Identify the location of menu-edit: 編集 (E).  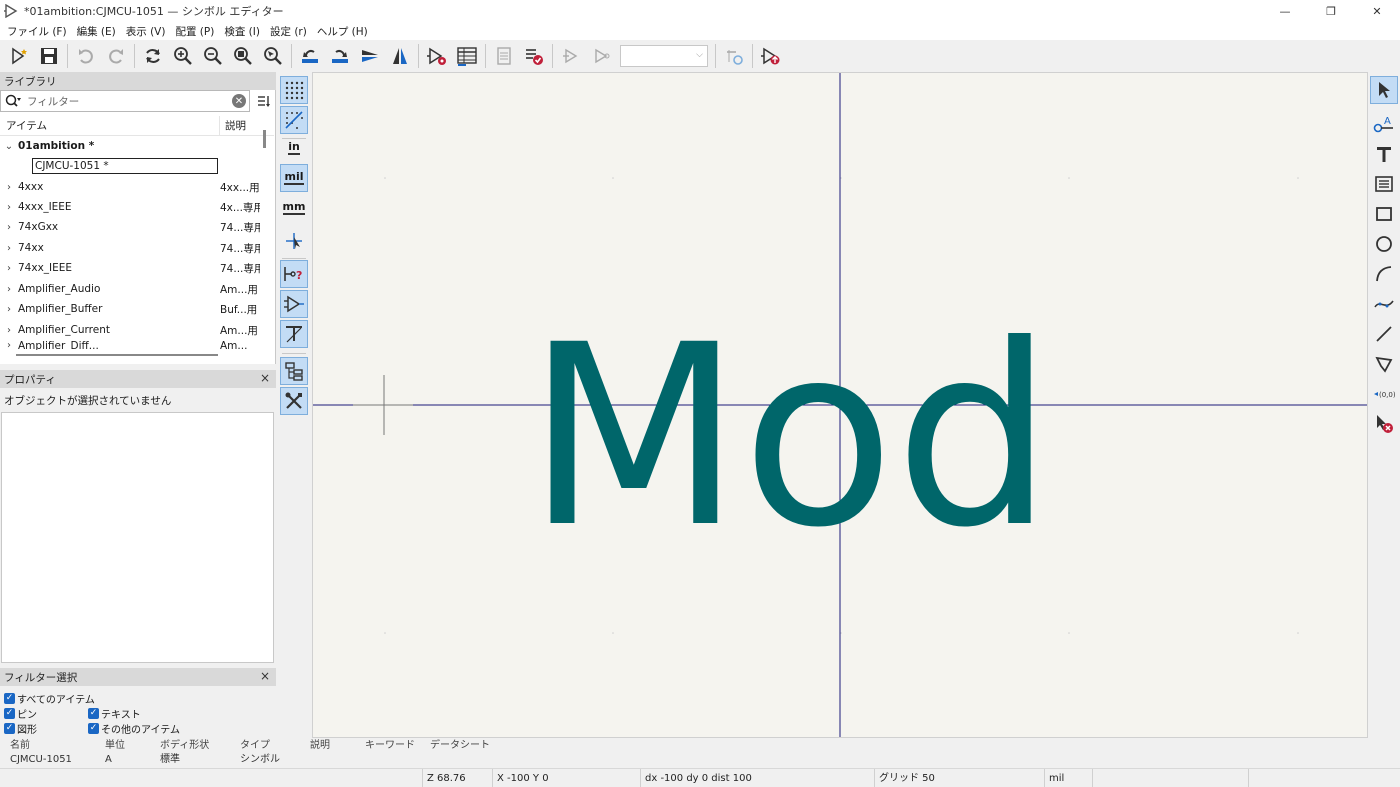
(96, 31).